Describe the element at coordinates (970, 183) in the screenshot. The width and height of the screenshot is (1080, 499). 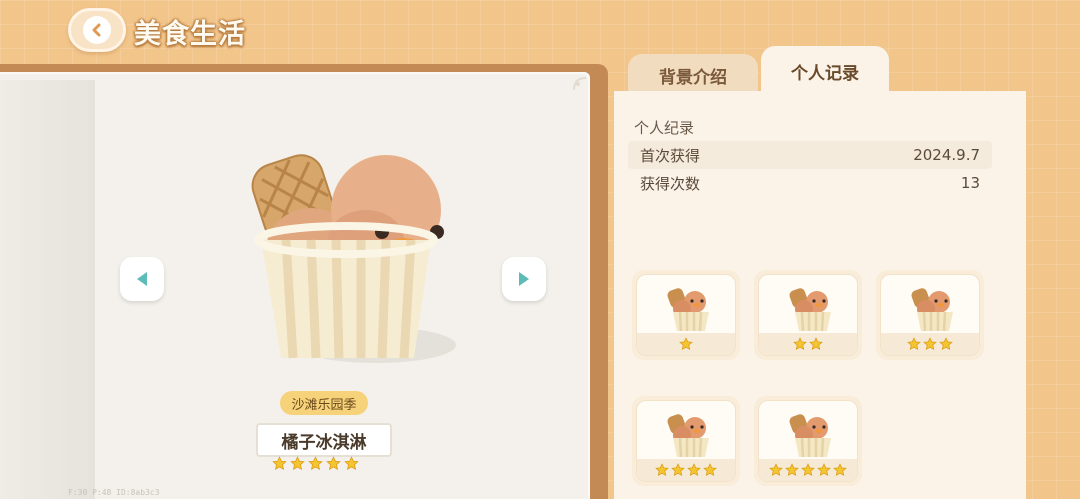
I see `record-value: 13` at that location.